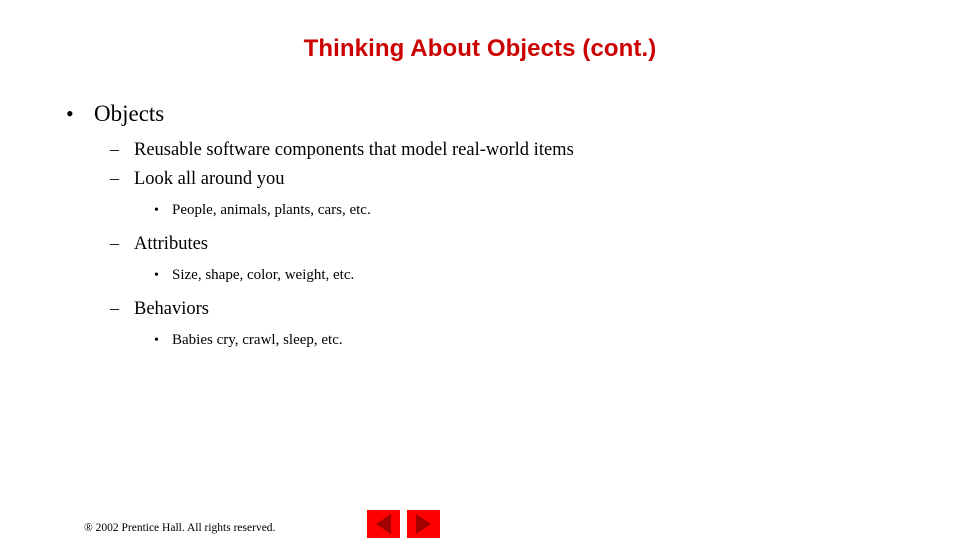  Describe the element at coordinates (257, 340) in the screenshot. I see `list-item-label: Babies cry, crawl, sleep, etc.` at that location.